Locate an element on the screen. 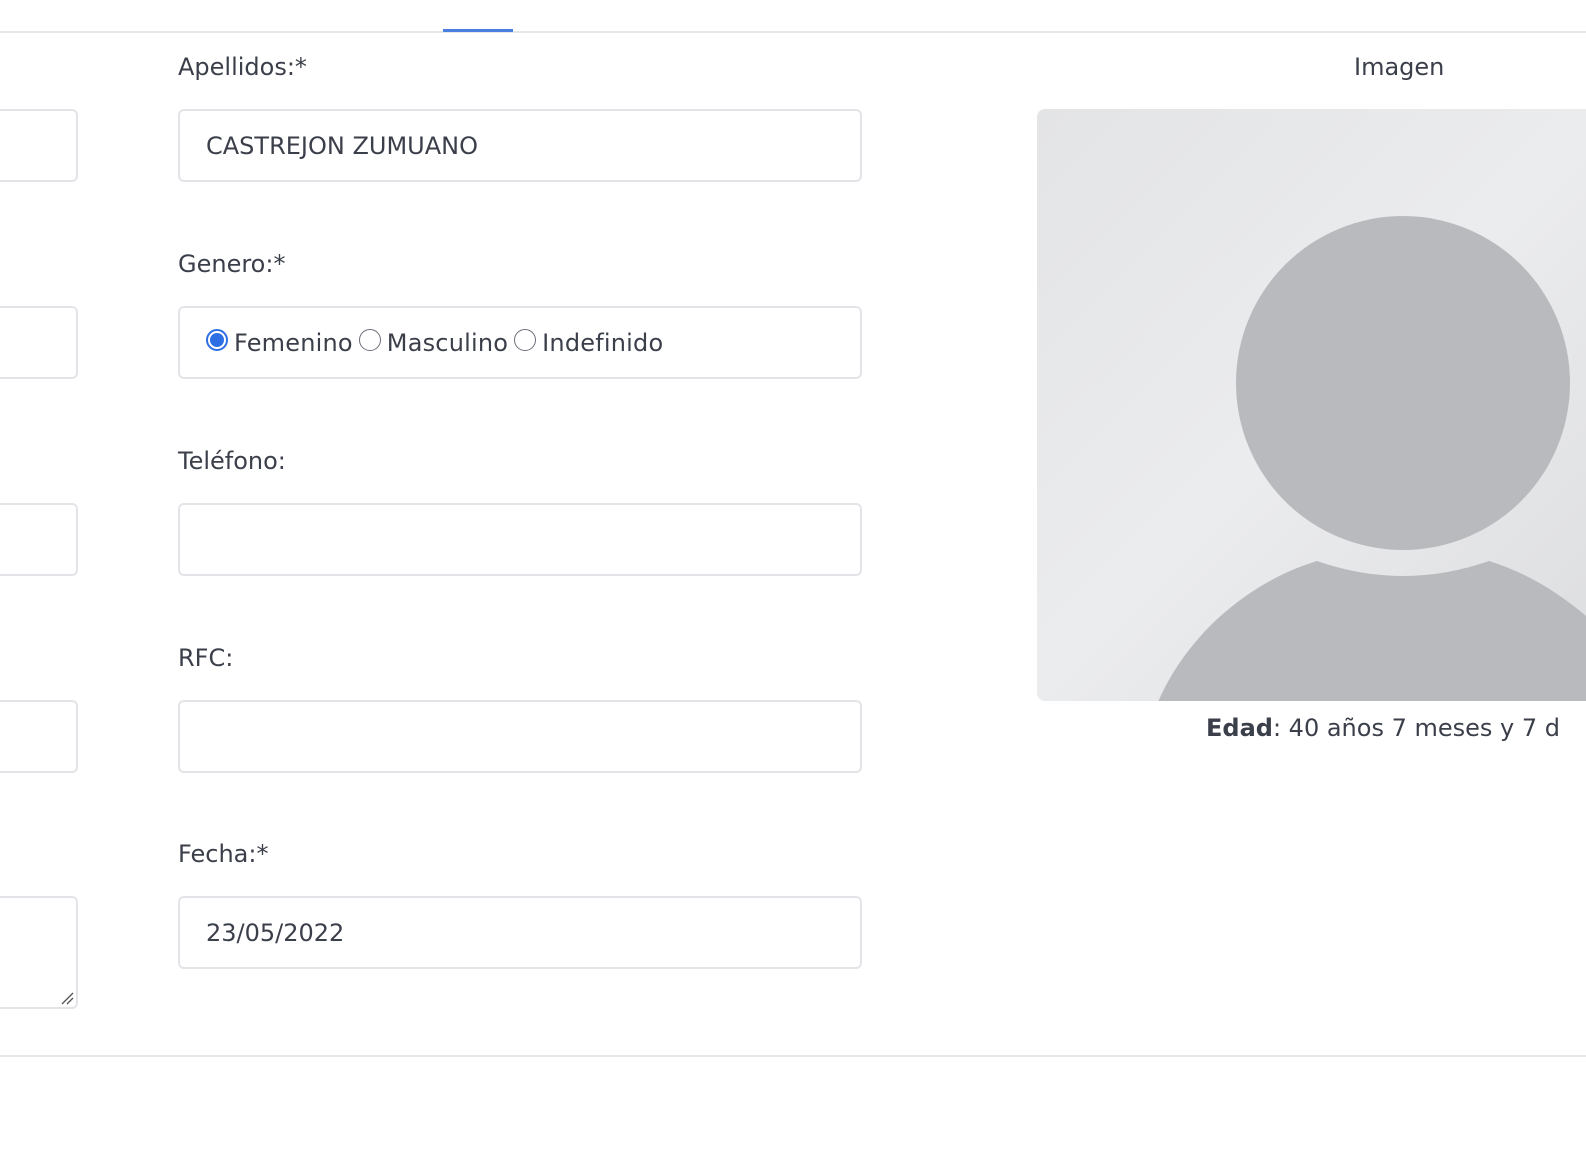 The image size is (1586, 1162). genero-label: Genero:* is located at coordinates (232, 264).